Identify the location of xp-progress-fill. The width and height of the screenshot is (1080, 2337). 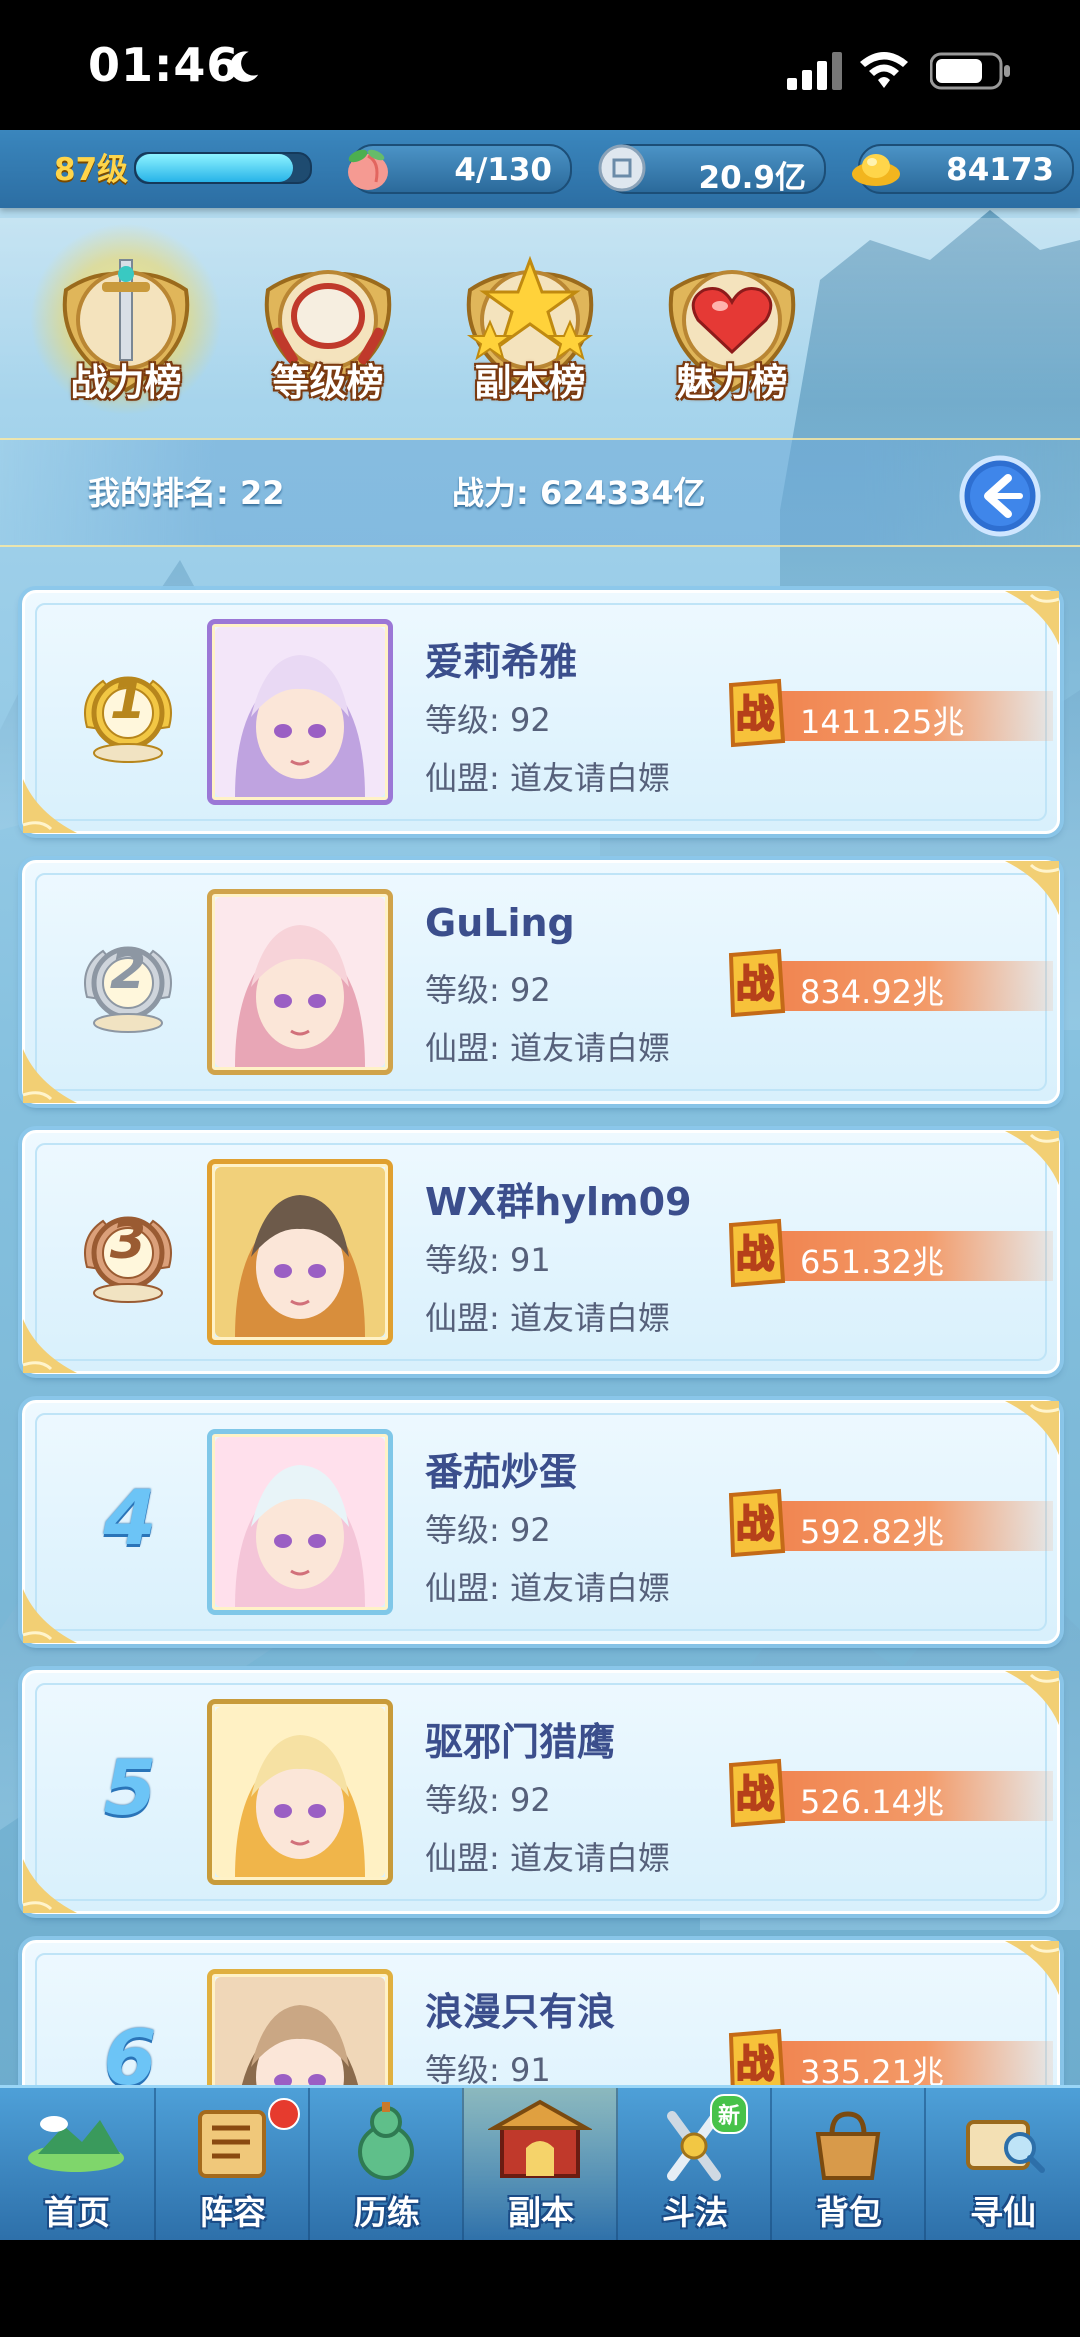
(214, 168).